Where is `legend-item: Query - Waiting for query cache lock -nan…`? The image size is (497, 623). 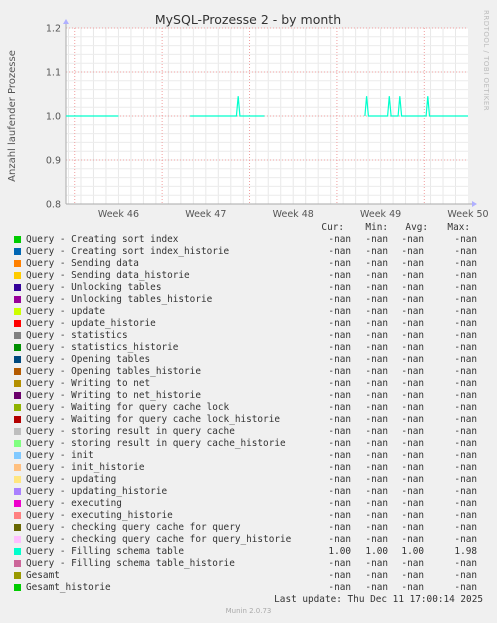 legend-item: Query - Waiting for query cache lock -nan… is located at coordinates (249, 408).